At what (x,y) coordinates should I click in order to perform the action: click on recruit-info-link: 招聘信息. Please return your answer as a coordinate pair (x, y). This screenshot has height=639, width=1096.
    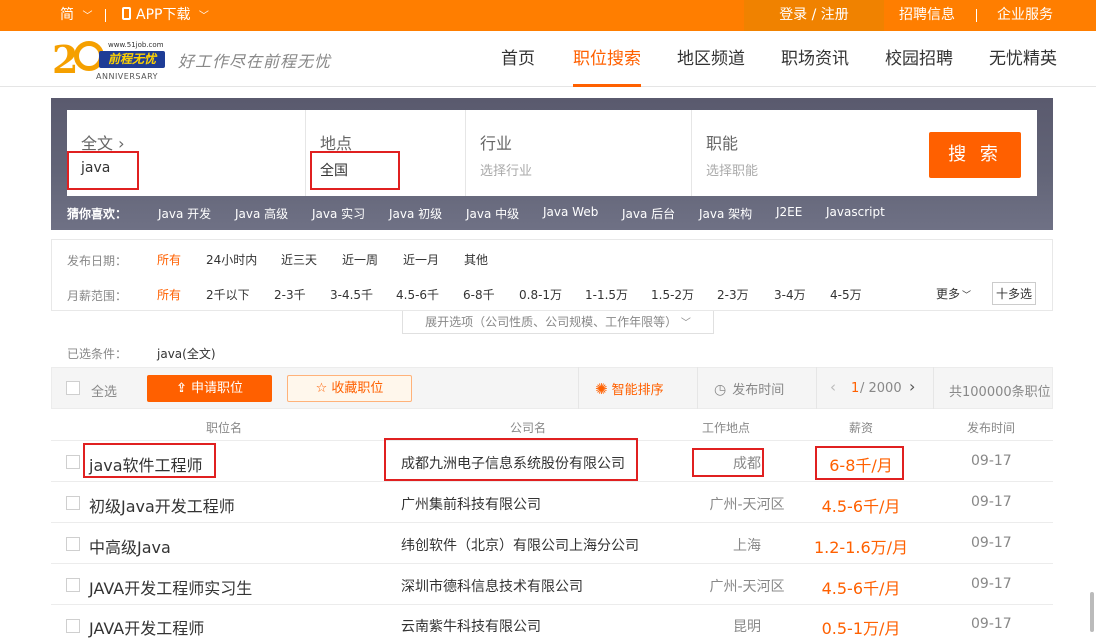
    Looking at the image, I should click on (927, 15).